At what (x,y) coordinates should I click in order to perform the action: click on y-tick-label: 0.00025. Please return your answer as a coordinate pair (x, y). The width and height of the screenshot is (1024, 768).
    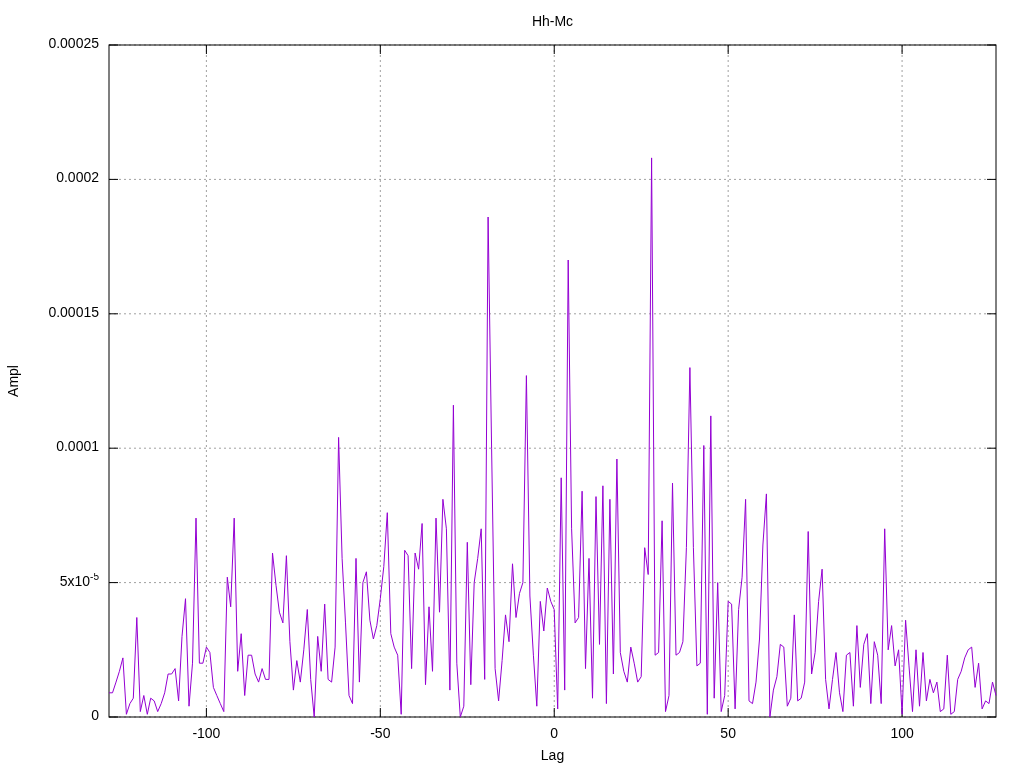
    Looking at the image, I should click on (73, 43).